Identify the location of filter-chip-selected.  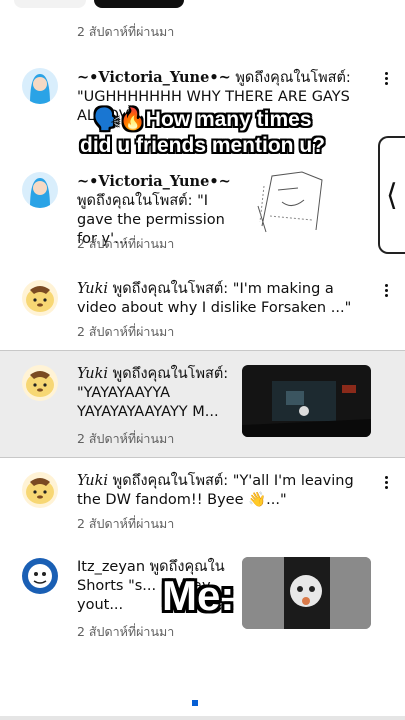
(139, 4).